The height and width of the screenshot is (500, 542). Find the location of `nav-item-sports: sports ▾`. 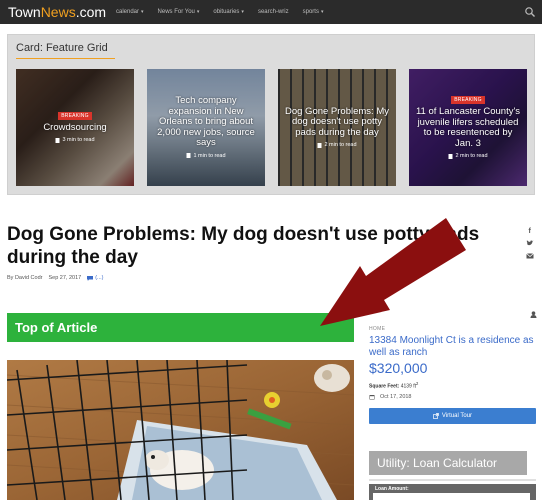

nav-item-sports: sports ▾ is located at coordinates (313, 12).